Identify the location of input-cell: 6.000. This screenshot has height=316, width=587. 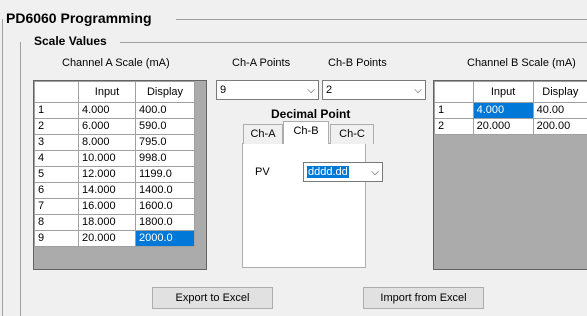
(107, 126).